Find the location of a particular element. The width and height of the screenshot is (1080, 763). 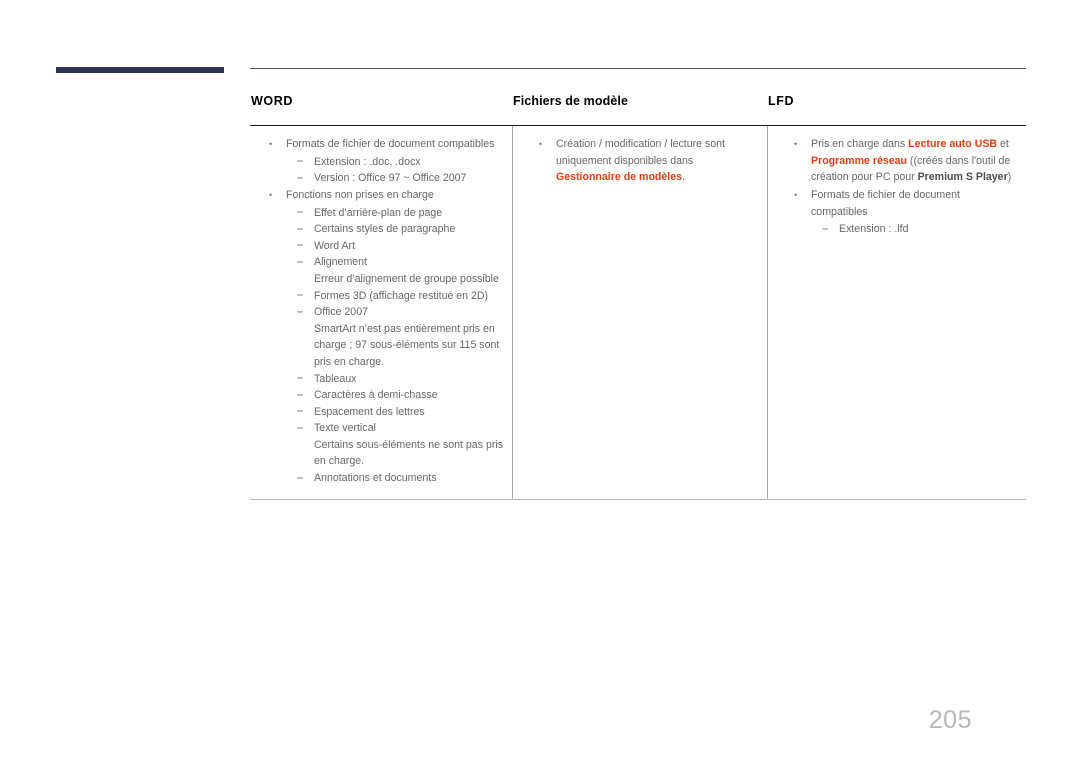

list-item-label: Certains styles de paragraphe is located at coordinates (385, 229).